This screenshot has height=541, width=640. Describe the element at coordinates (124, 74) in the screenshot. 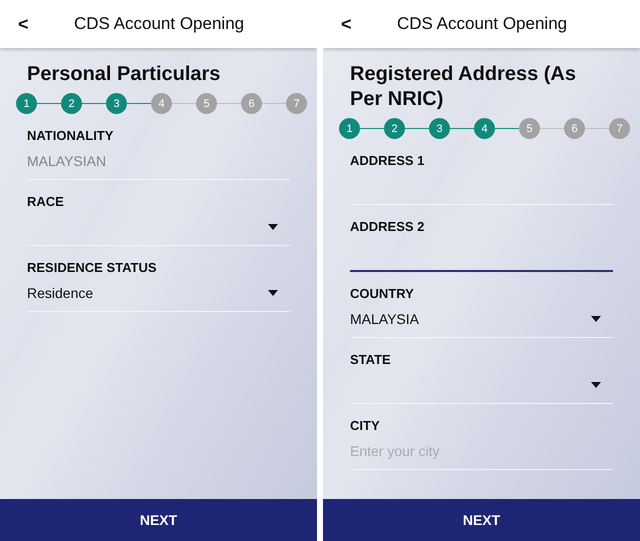

I see `section-heading: Personal Particulars` at that location.